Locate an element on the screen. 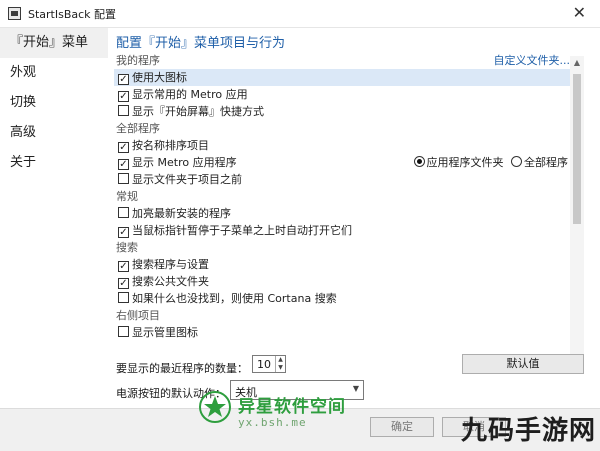  scroll-up-icon: ▲ is located at coordinates (577, 63).